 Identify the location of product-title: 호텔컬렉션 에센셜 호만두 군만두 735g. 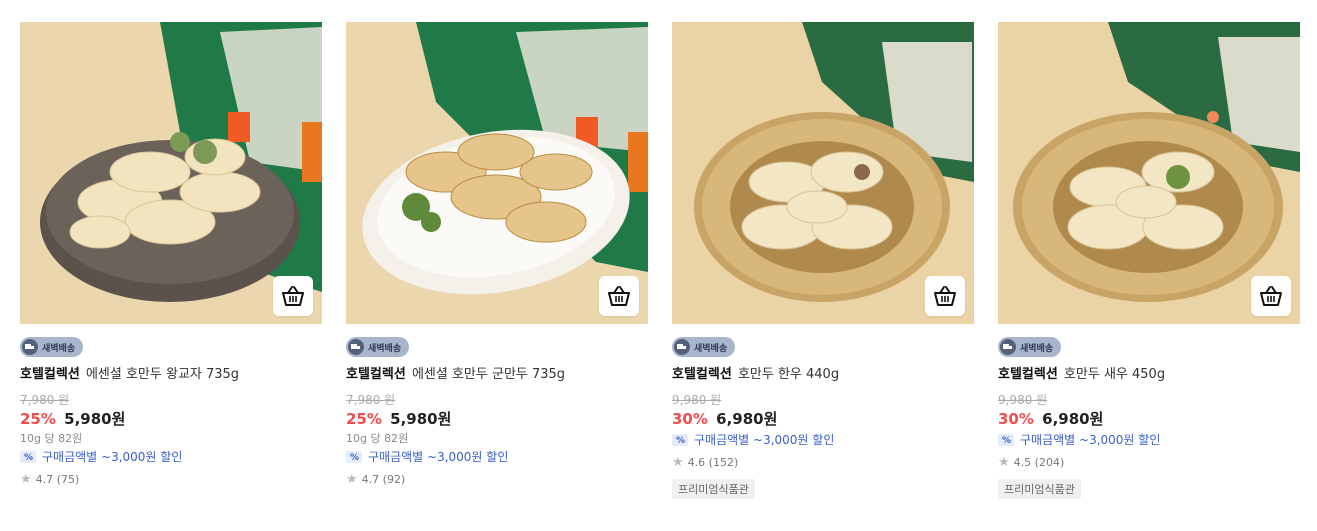
(497, 375).